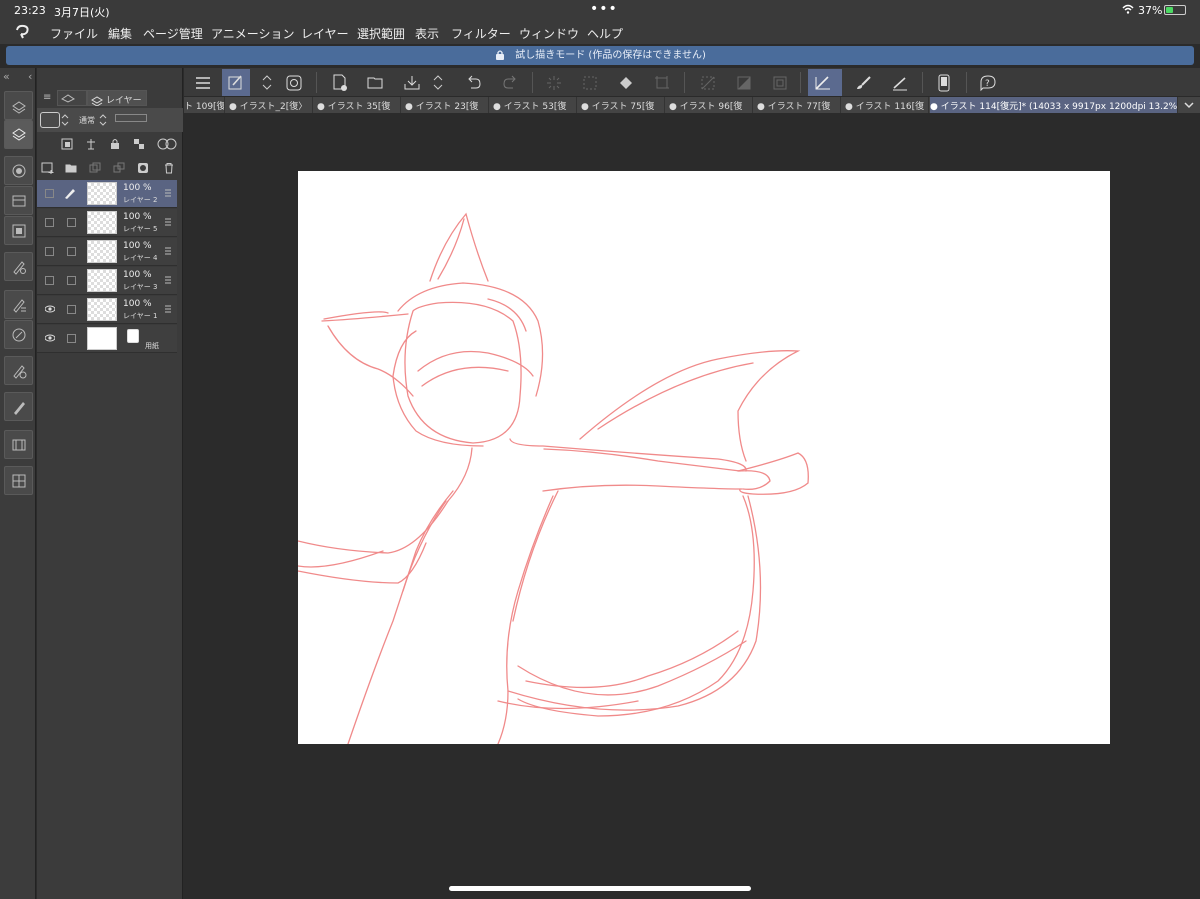 The width and height of the screenshot is (1200, 899). Describe the element at coordinates (447, 105) in the screenshot. I see `document-tab: ● イラスト 23[復` at that location.